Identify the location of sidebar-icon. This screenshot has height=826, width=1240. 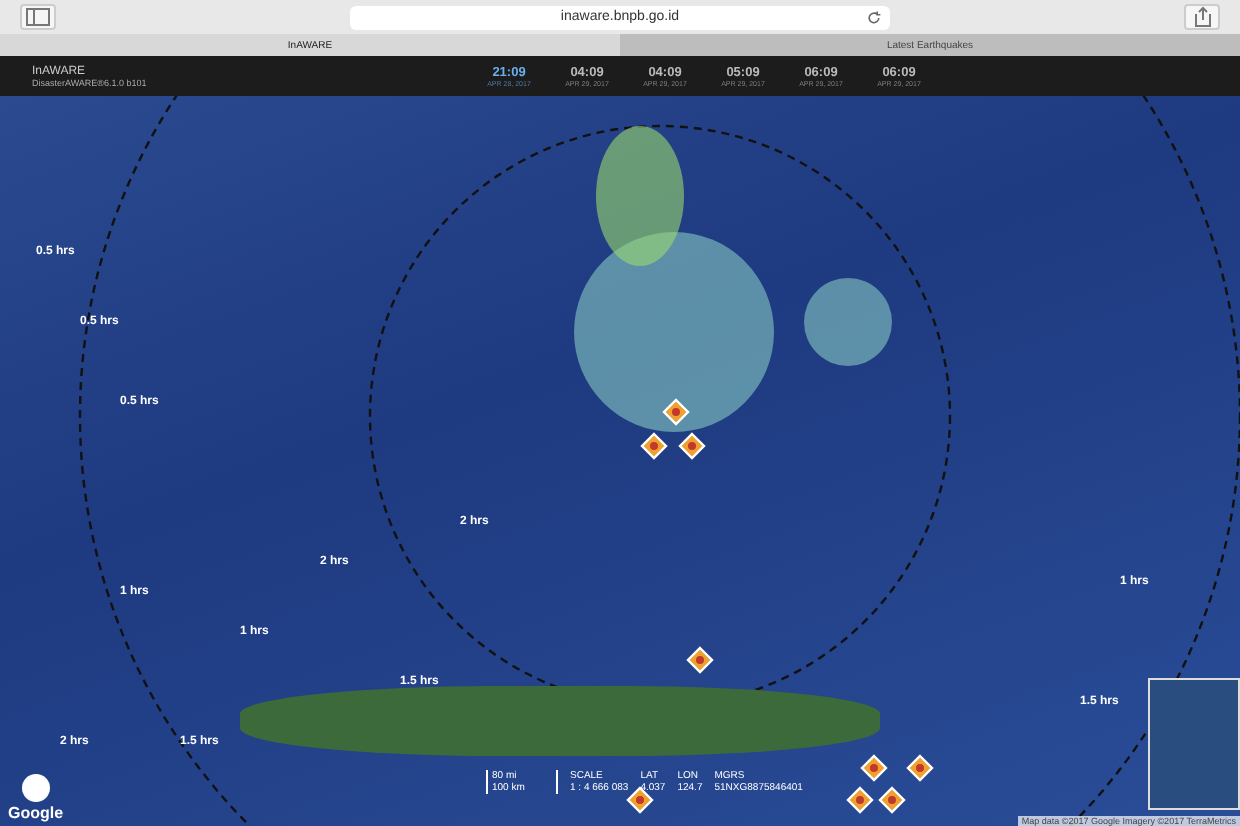
(38, 17).